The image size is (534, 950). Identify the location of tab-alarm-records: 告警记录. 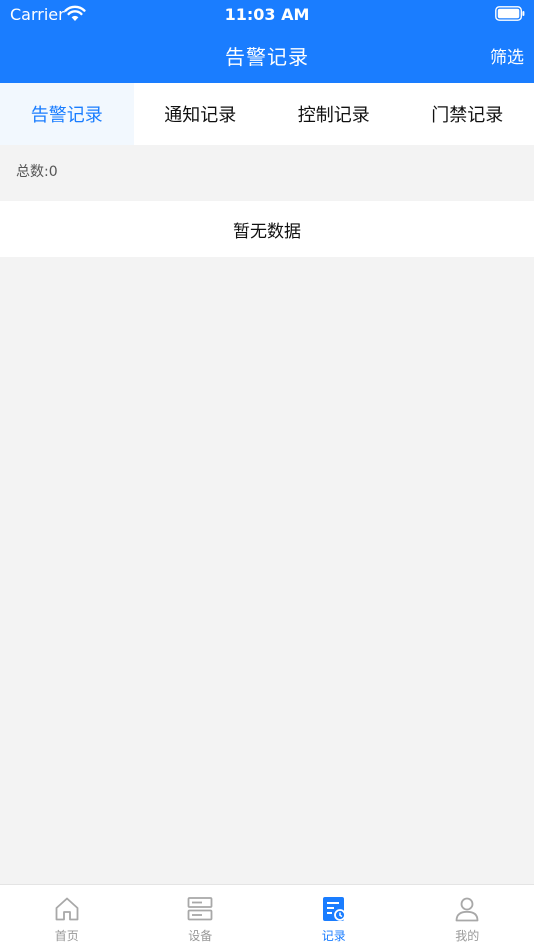
(67, 114).